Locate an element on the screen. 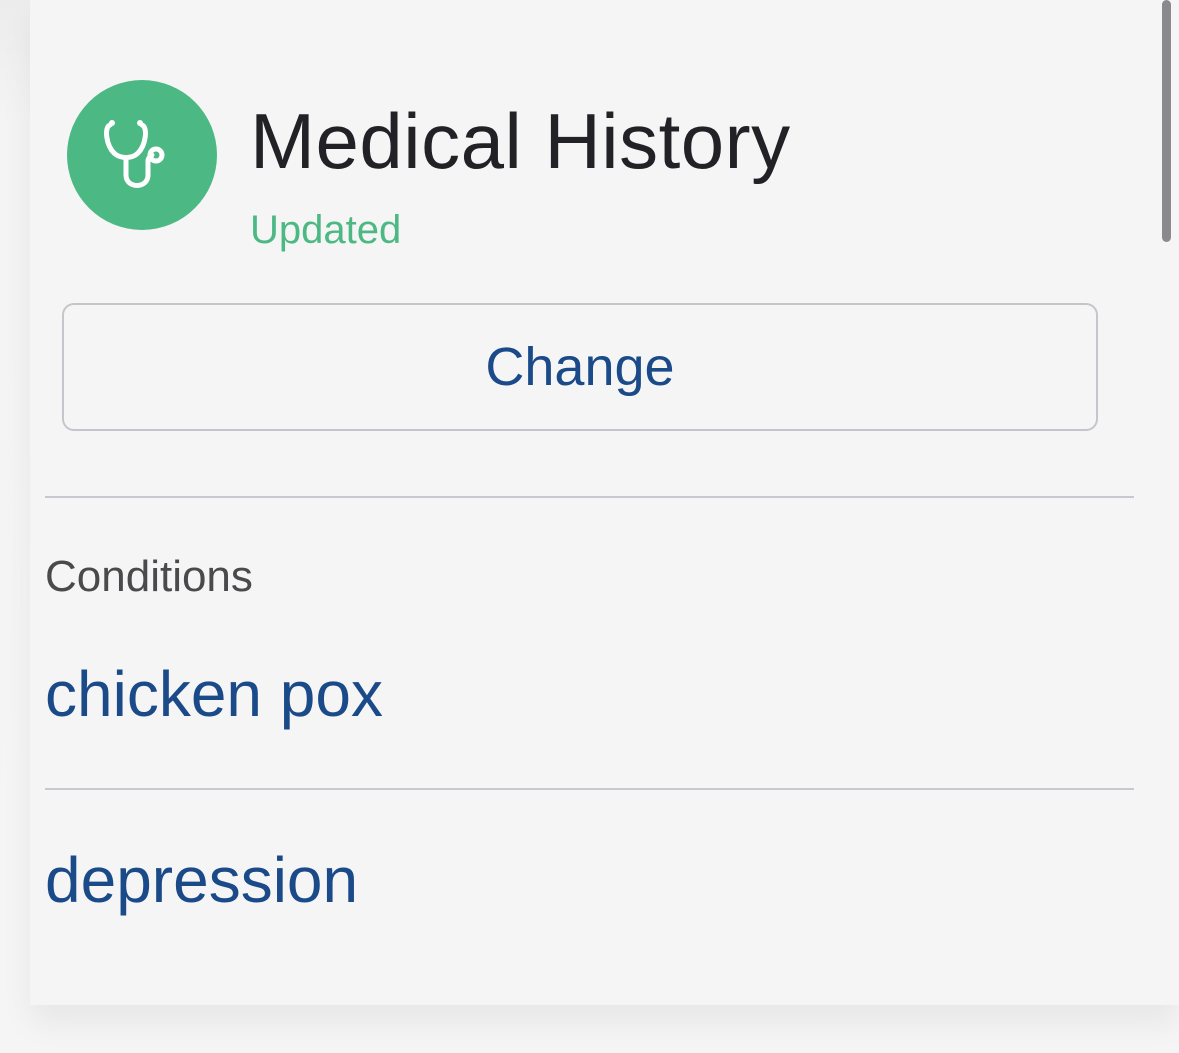 This screenshot has height=1053, width=1179. change-button: Change is located at coordinates (580, 367).